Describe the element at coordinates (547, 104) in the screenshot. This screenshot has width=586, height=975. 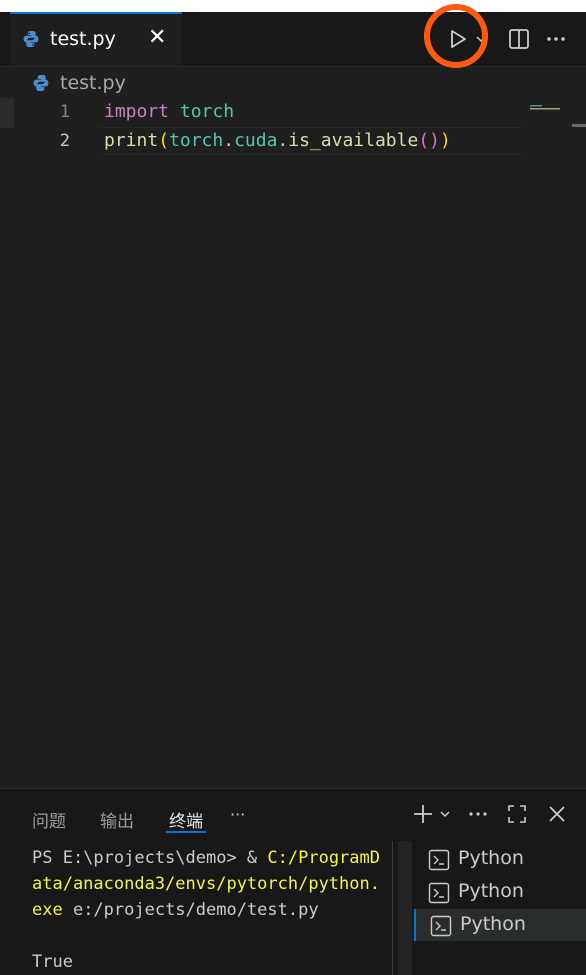
I see `minimap` at that location.